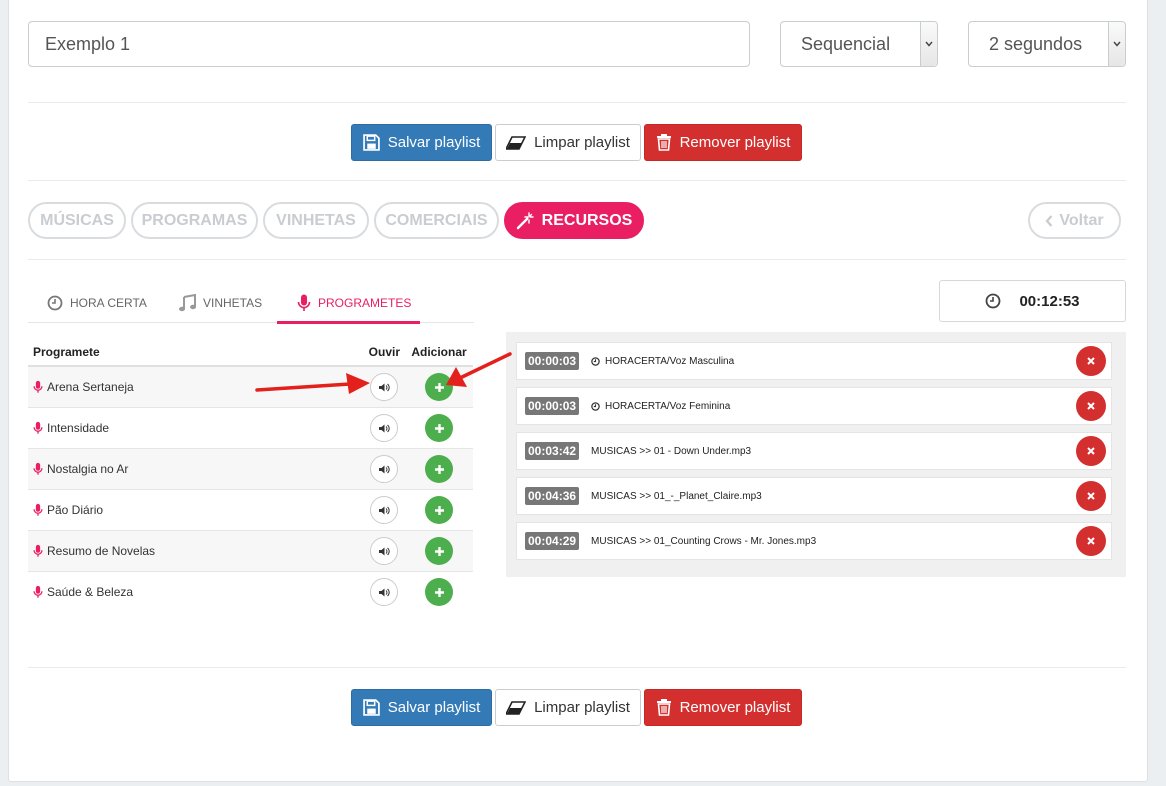 This screenshot has height=786, width=1166. I want to click on playlist-name-input: Exemplo 1, so click(389, 44).